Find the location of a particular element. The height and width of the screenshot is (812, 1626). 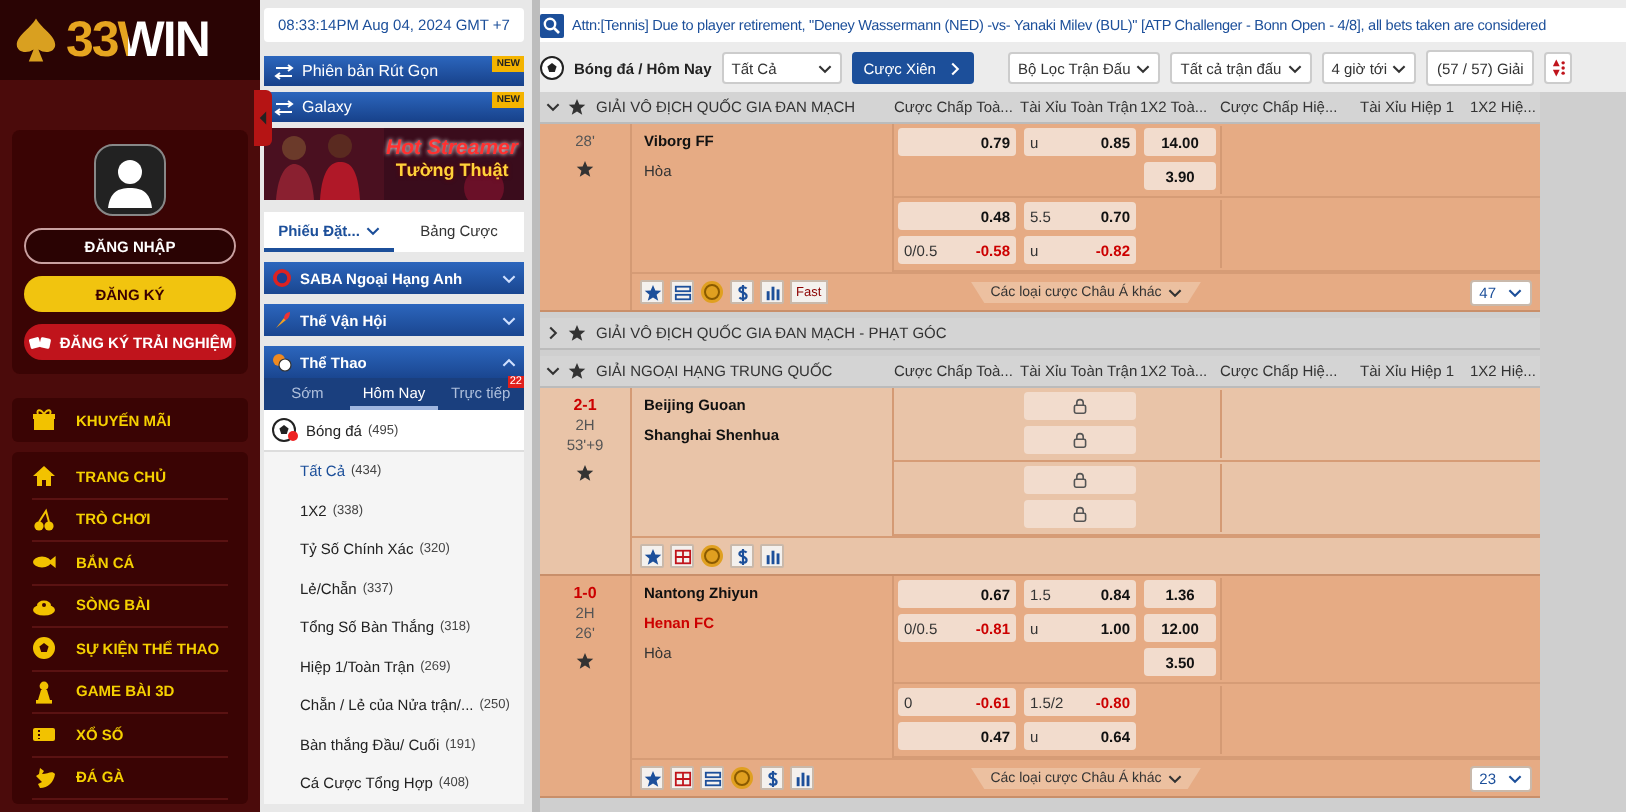

sort-icon is located at coordinates (1557, 68).